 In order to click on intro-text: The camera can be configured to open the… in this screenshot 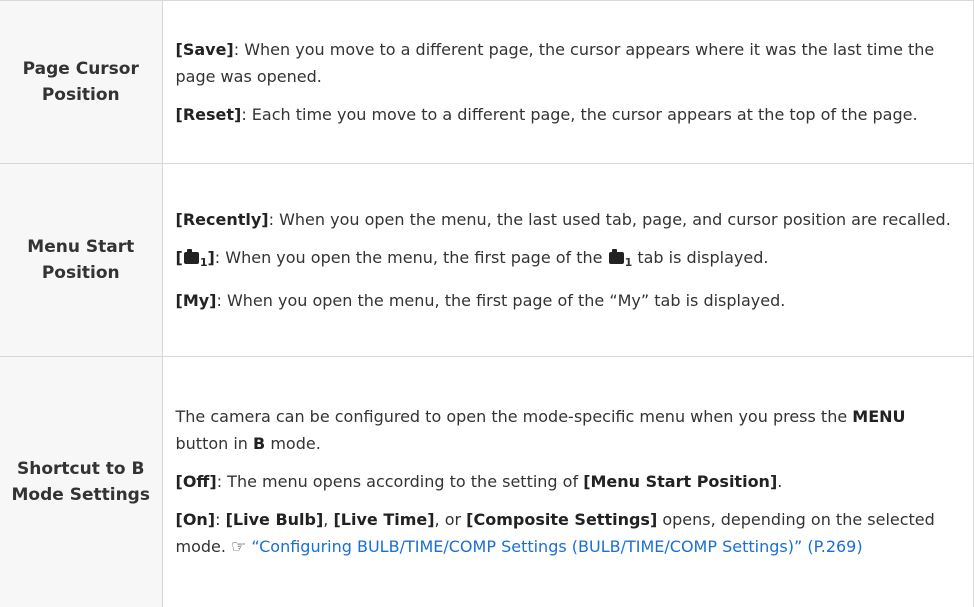, I will do `click(540, 429)`.